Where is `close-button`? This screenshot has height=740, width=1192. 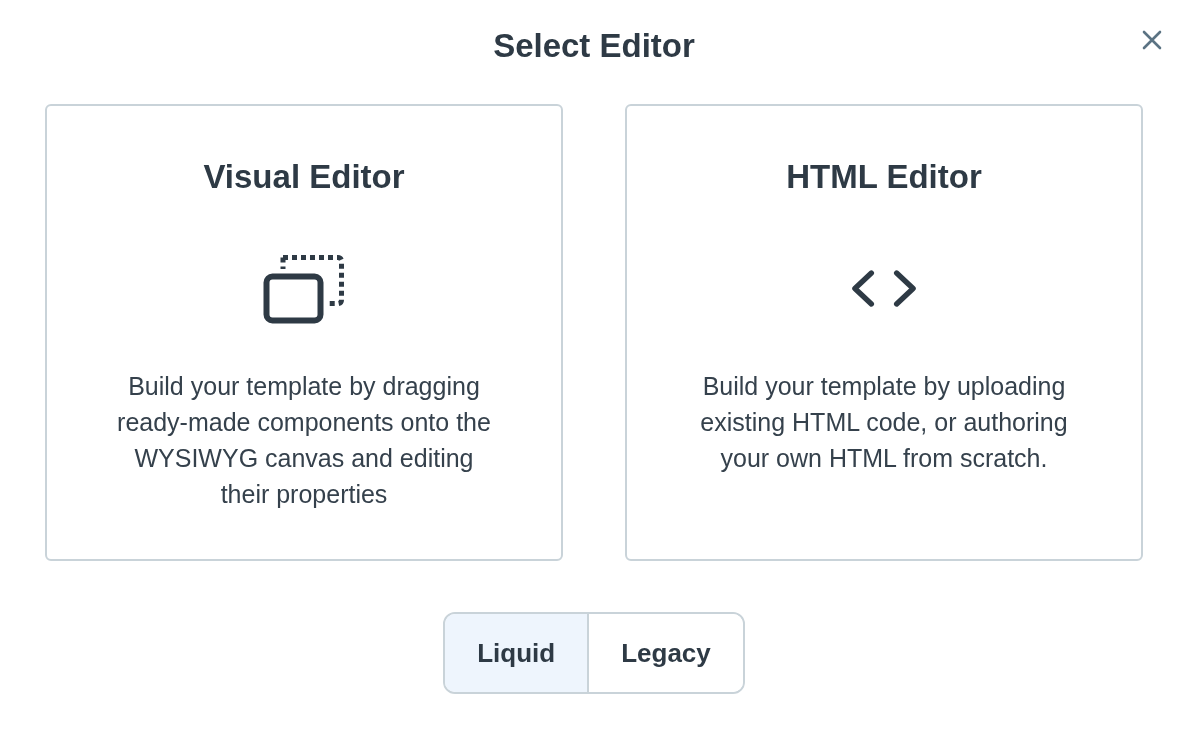
close-button is located at coordinates (1152, 40).